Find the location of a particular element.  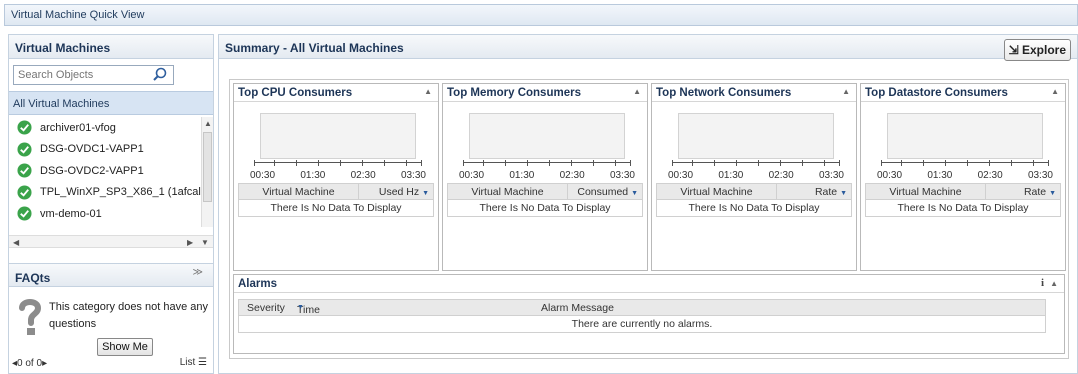

alarms-header: Alarms i ▲ is located at coordinates (649, 284).